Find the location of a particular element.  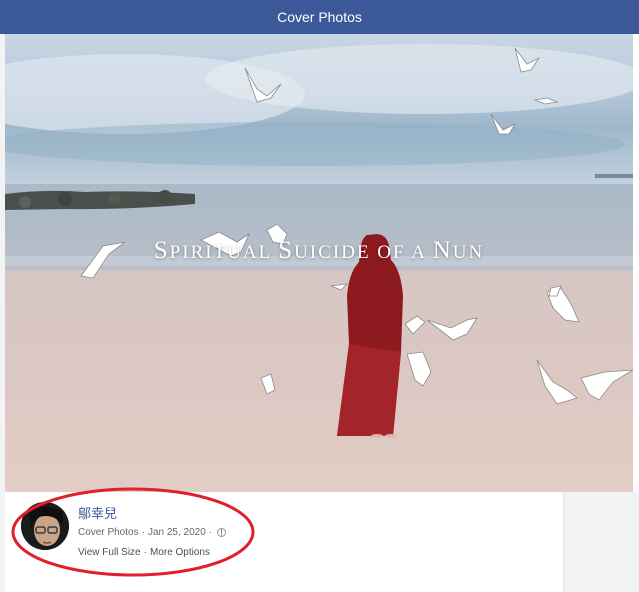

post-date-link: Jan 25, 2020 is located at coordinates (177, 532).